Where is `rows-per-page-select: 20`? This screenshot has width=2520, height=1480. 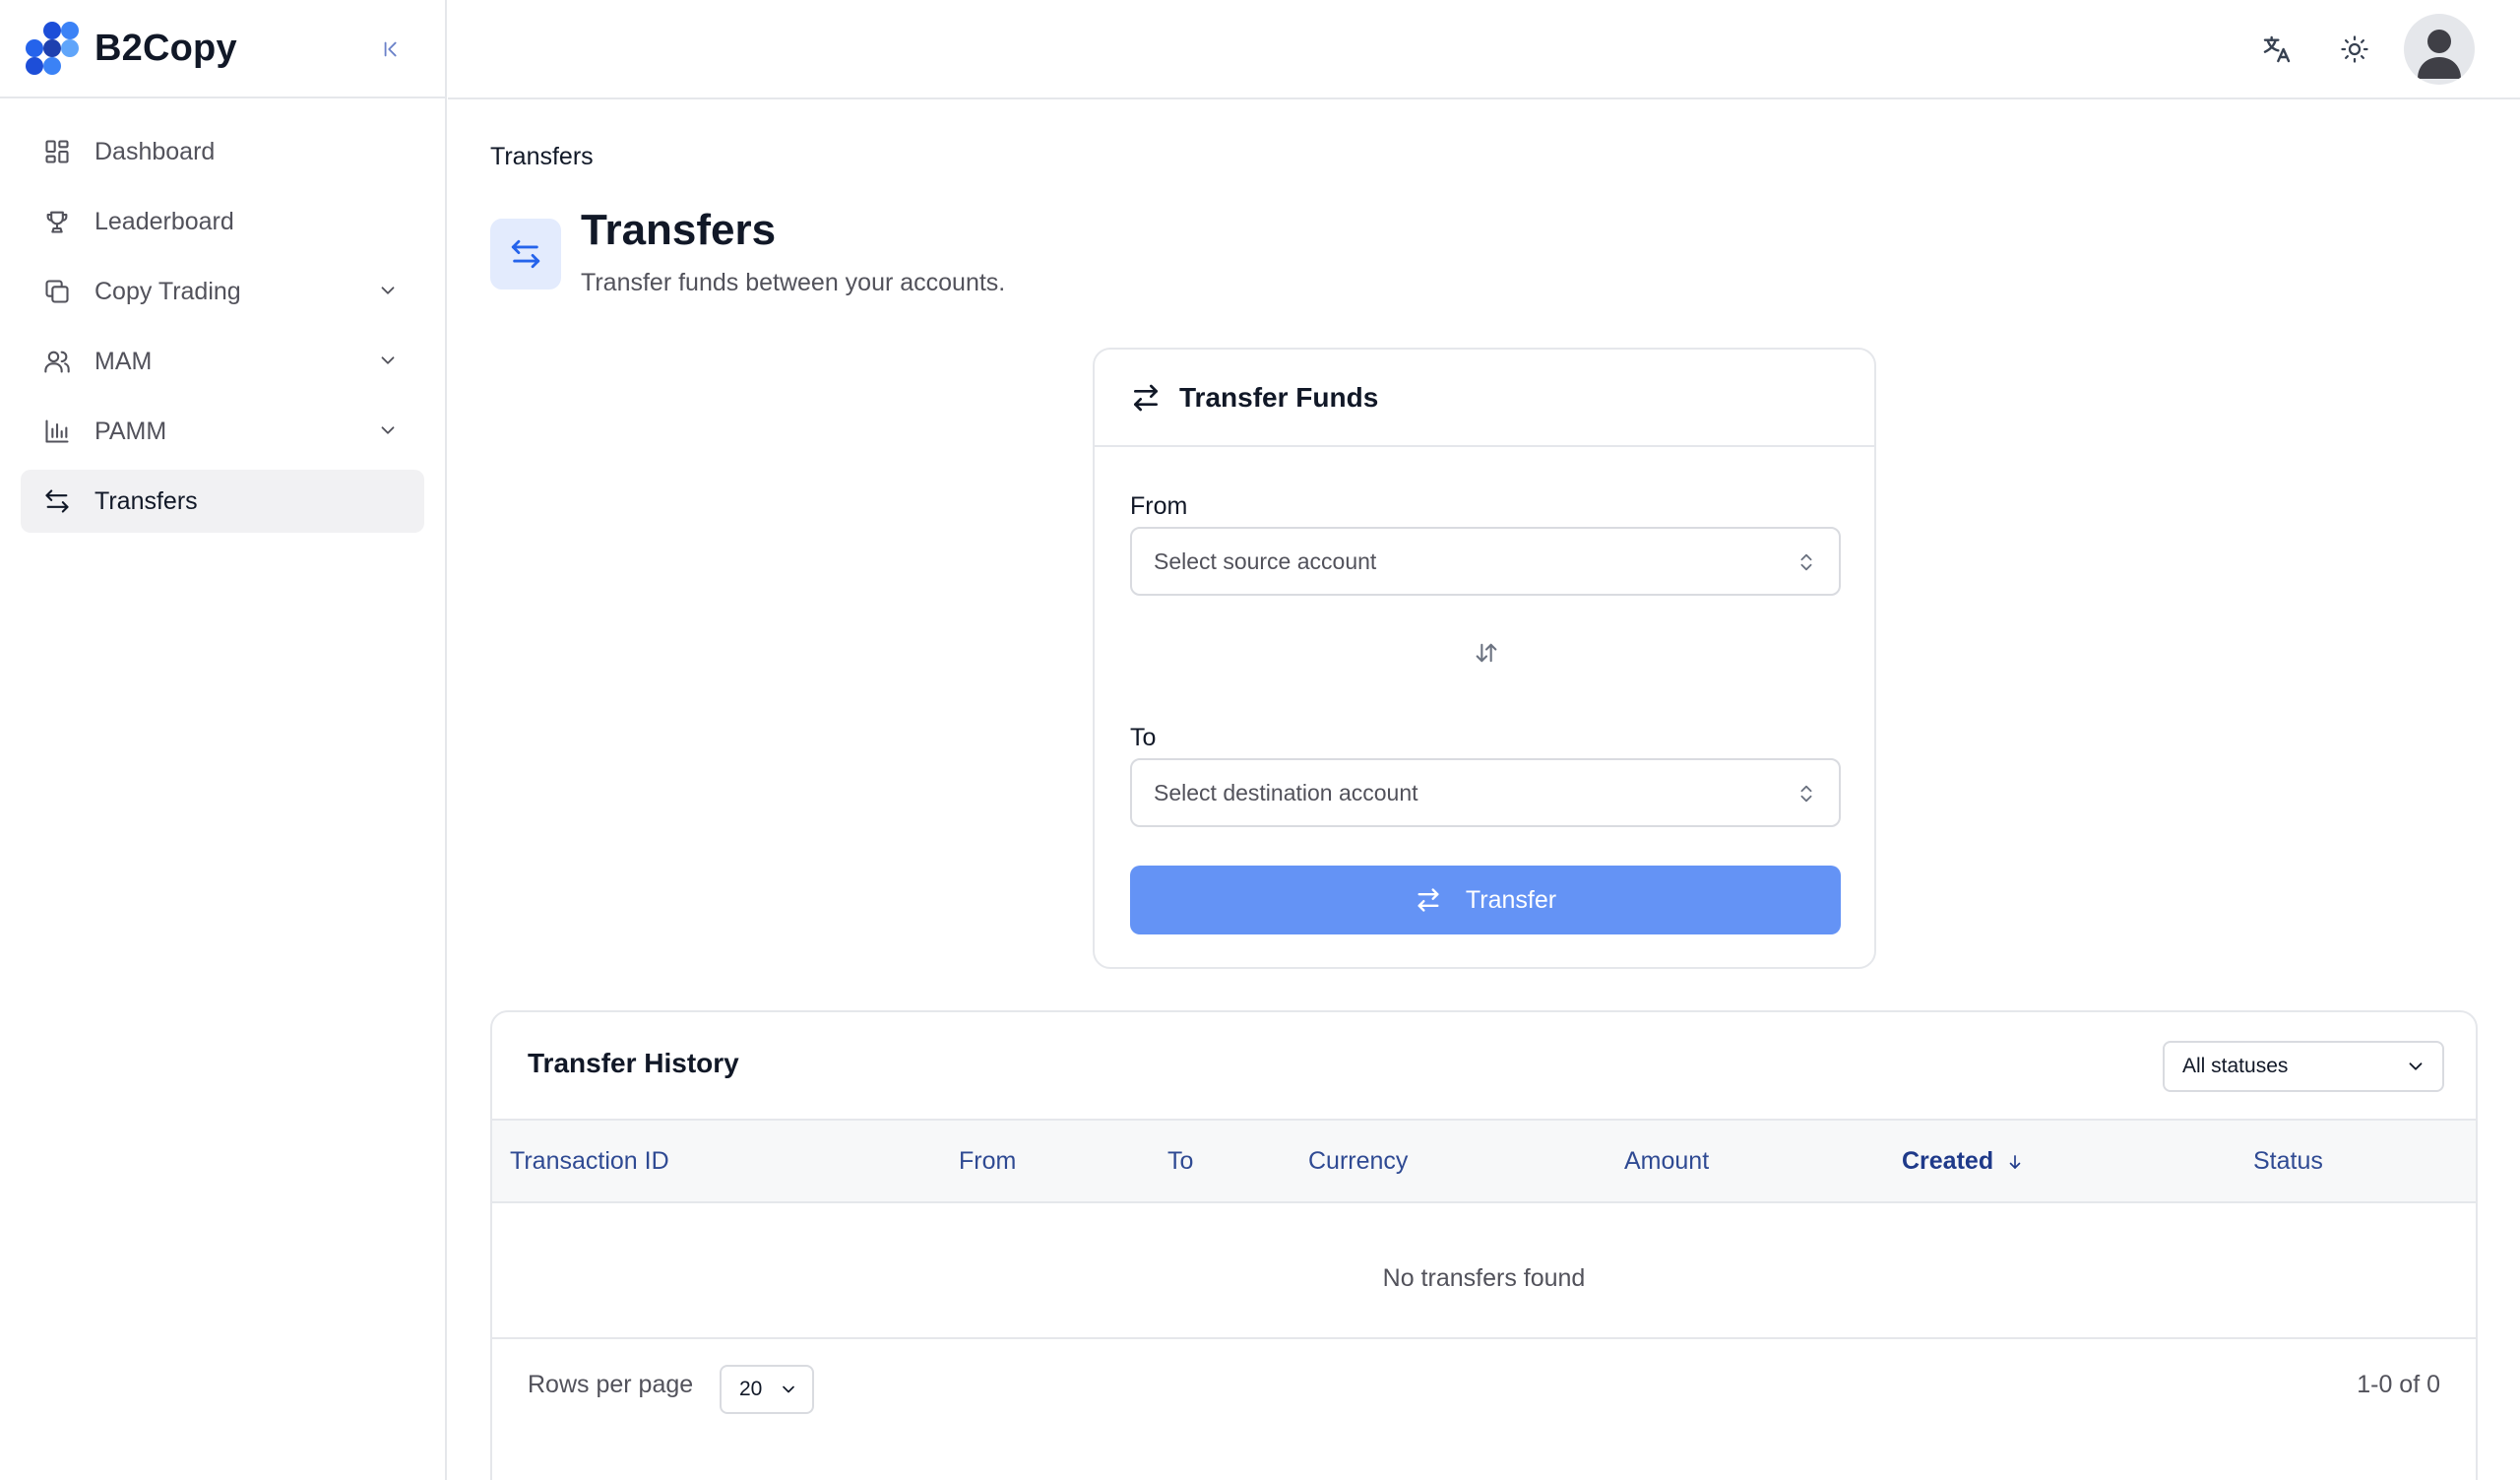 rows-per-page-select: 20 is located at coordinates (767, 1389).